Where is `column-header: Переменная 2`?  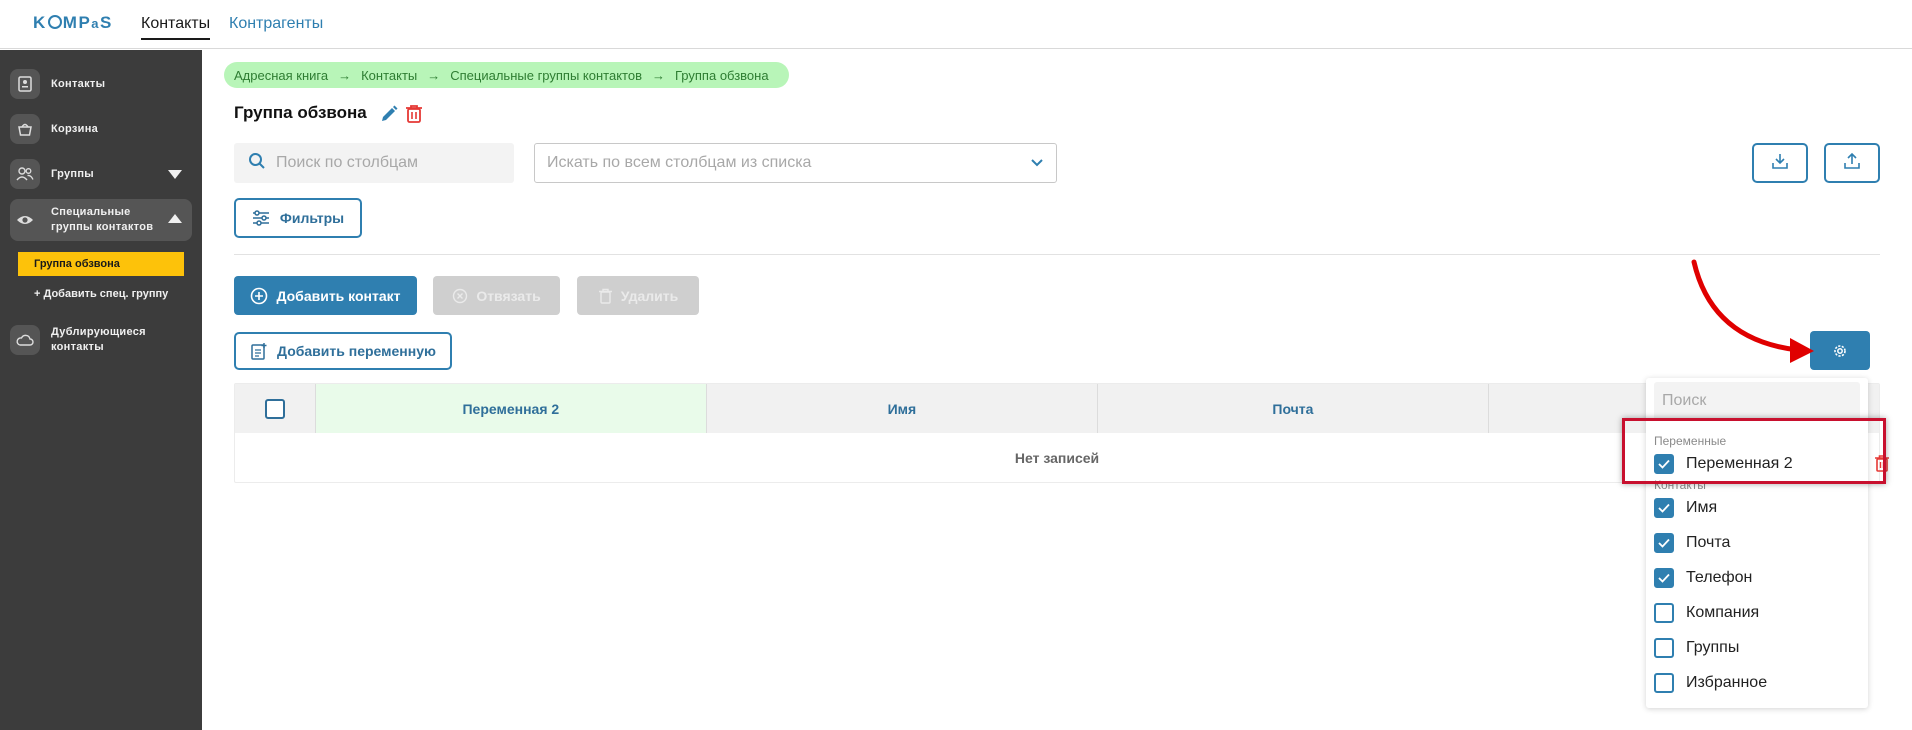
column-header: Переменная 2 is located at coordinates (510, 408).